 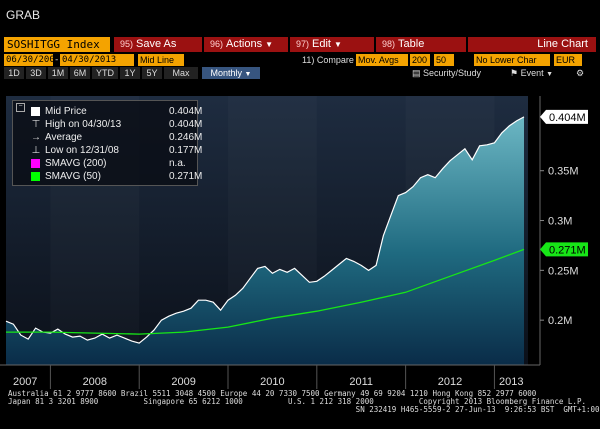 I want to click on currency-select: EUR, so click(x=568, y=60).